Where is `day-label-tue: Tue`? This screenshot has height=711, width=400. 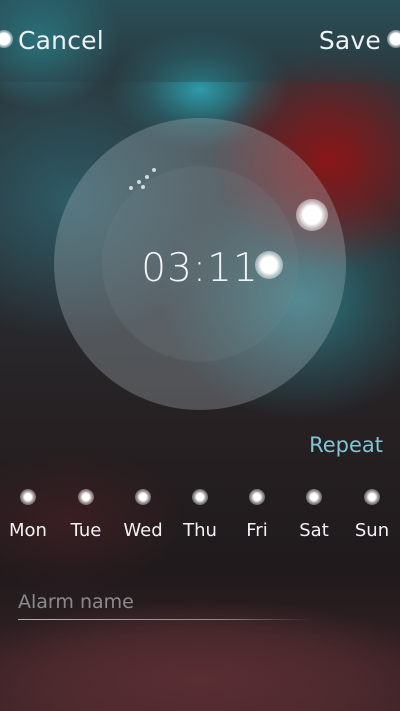
day-label-tue: Tue is located at coordinates (86, 530).